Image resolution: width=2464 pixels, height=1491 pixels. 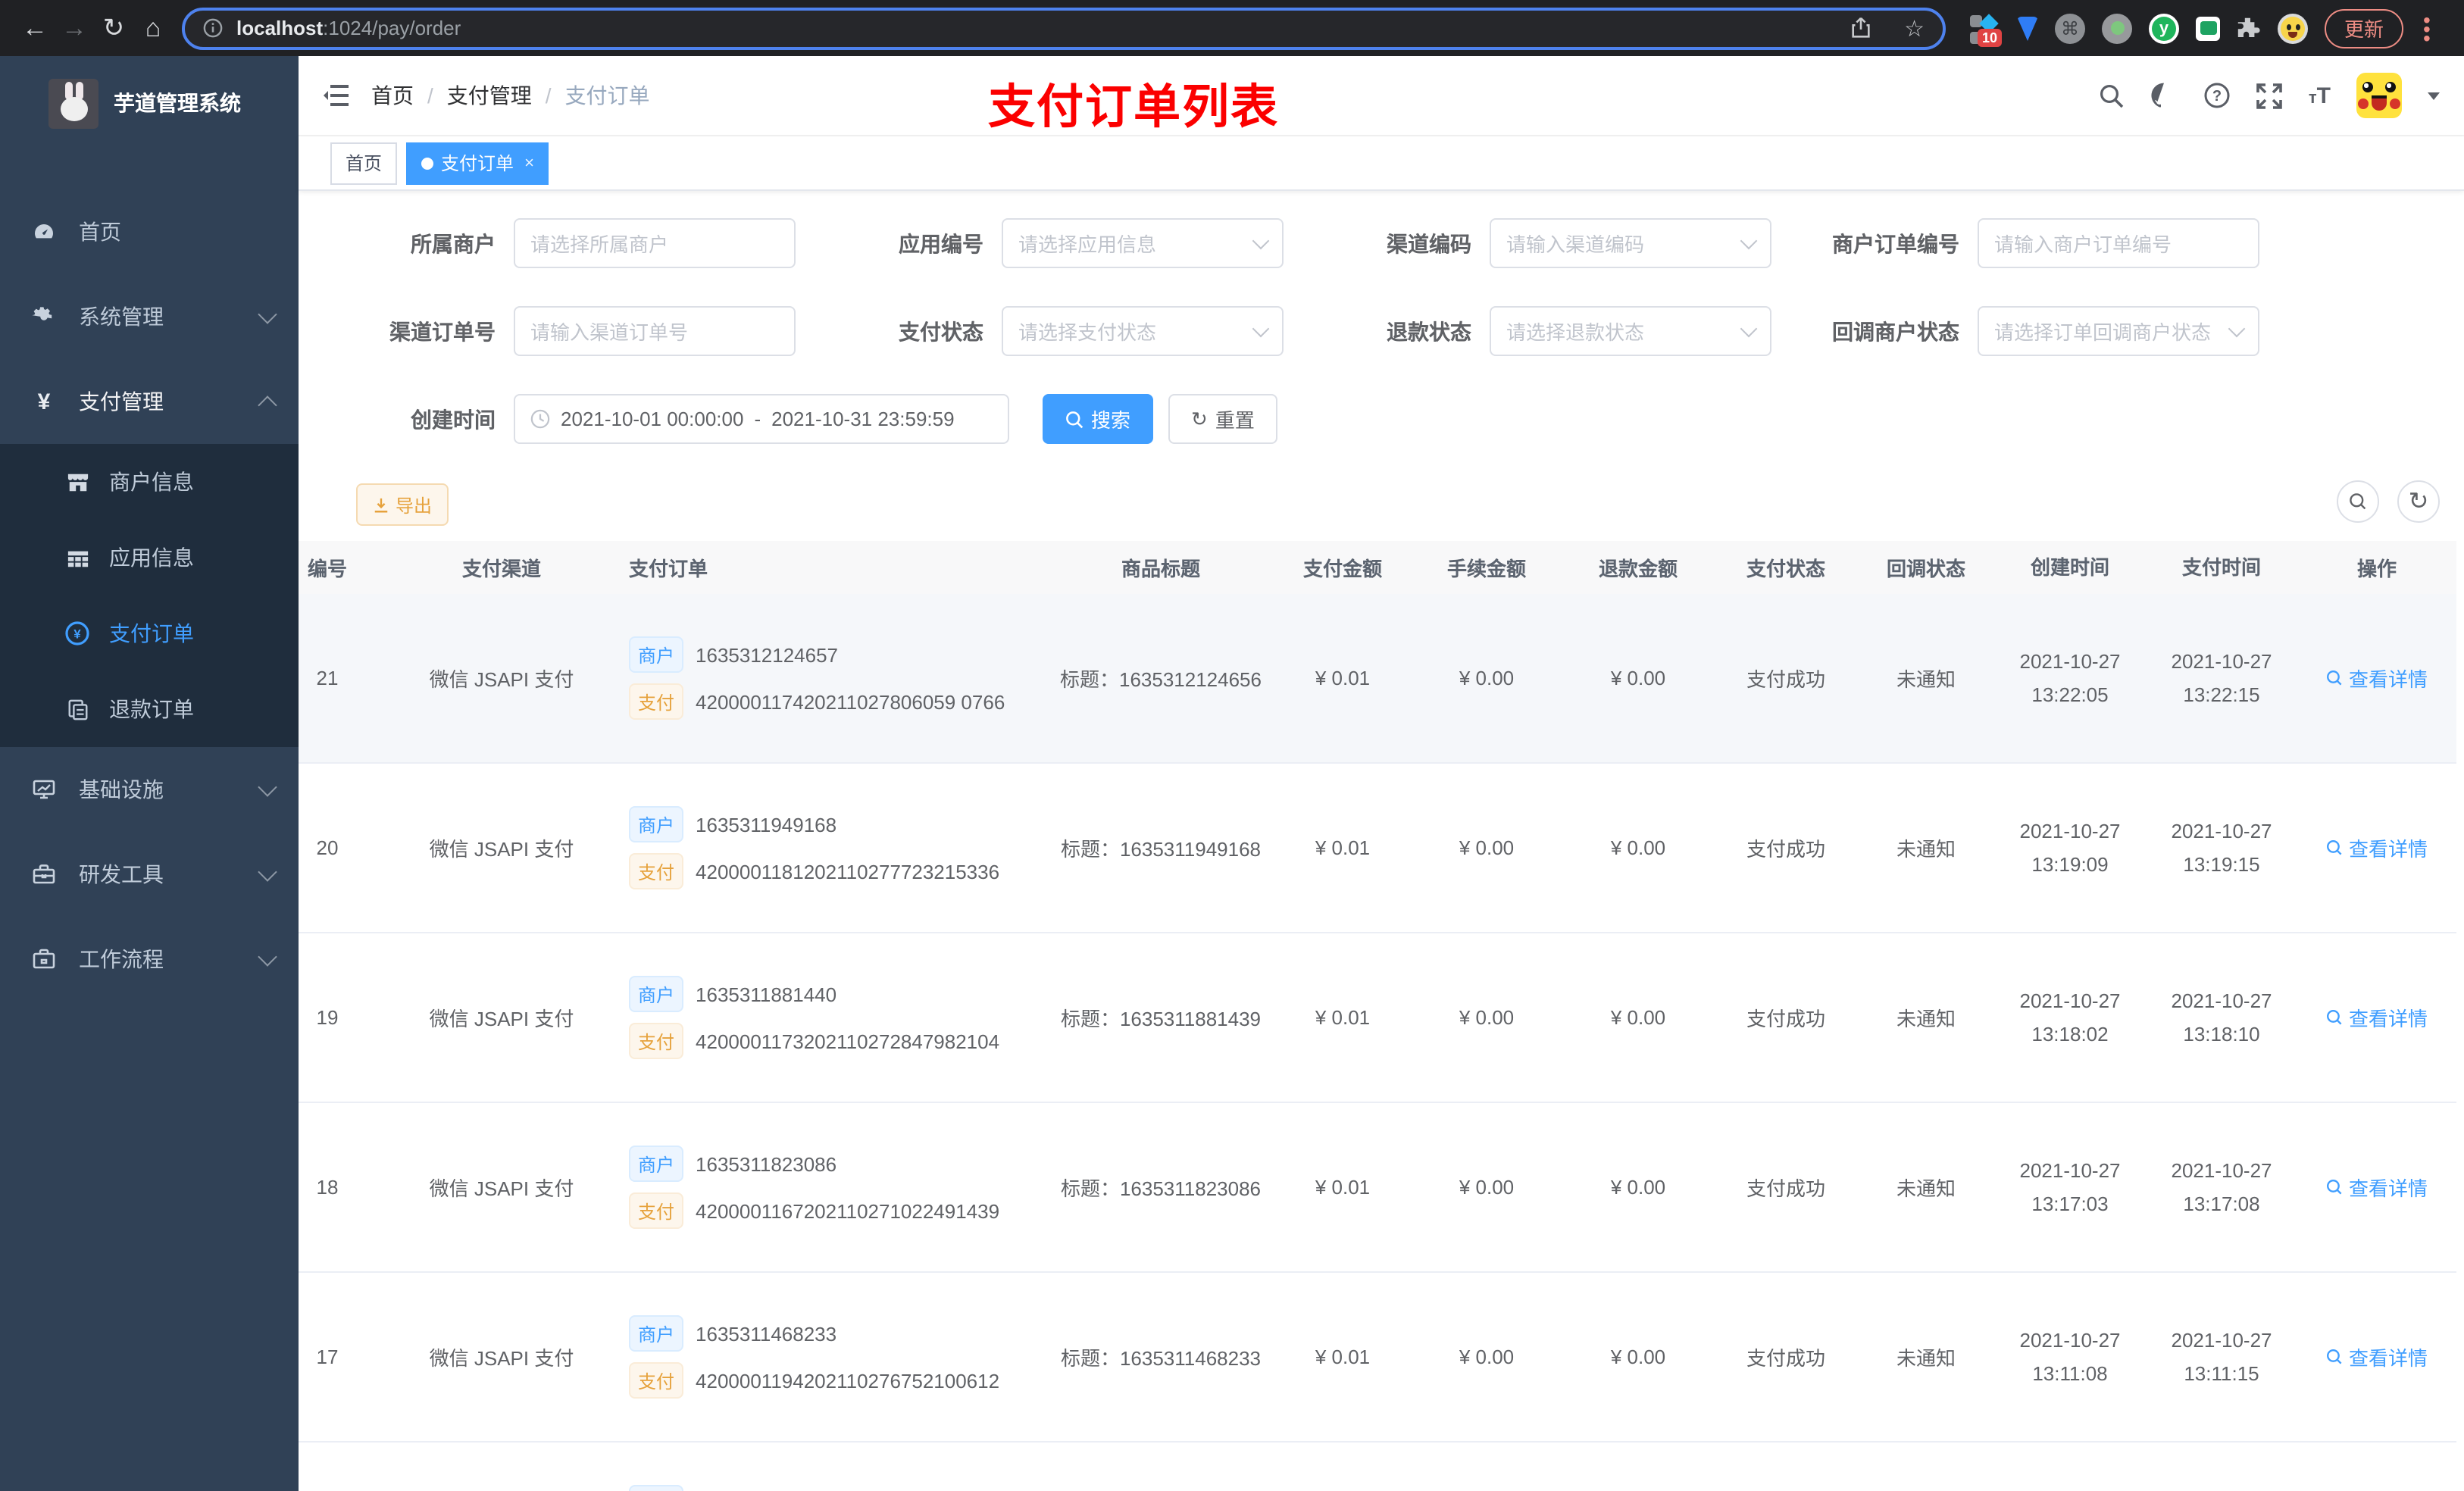 I want to click on browser-toolbar: ← → ↻ ⌂ localhost:1024/pay/order ☆ 10 ⌘, so click(x=1232, y=28).